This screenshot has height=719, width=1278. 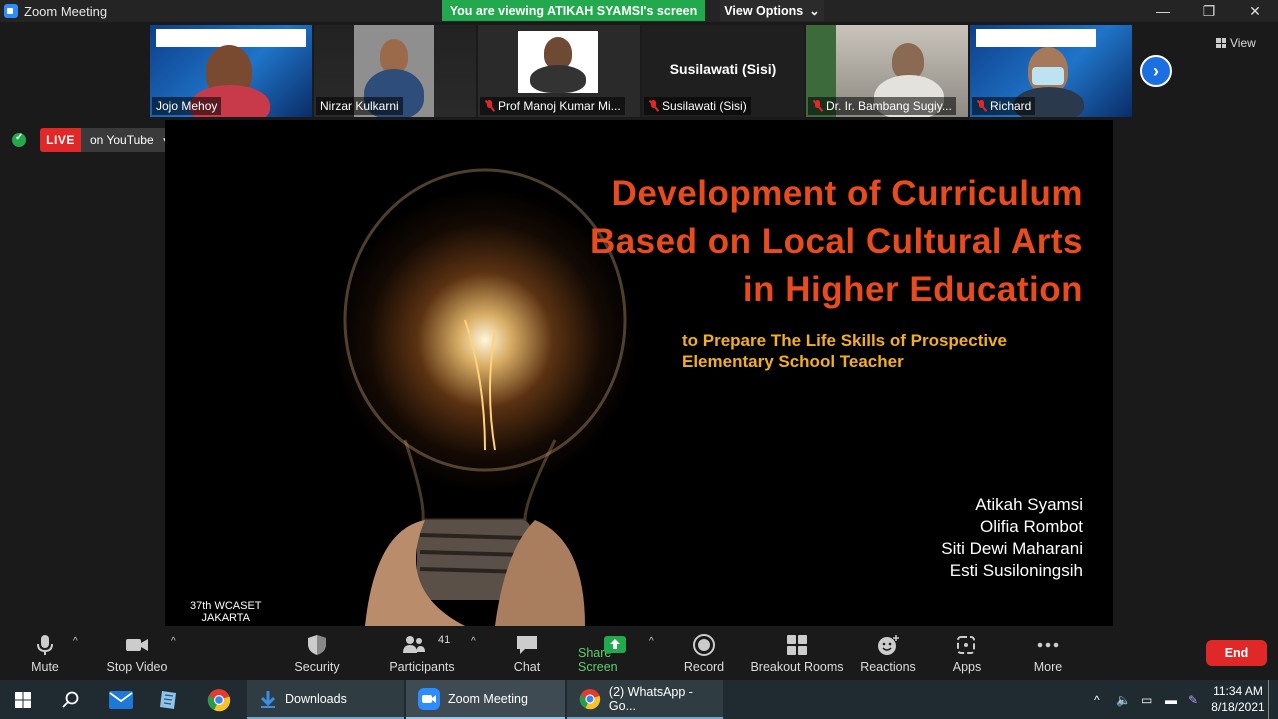 What do you see at coordinates (573, 10) in the screenshot?
I see `viewing-screen-banner: You are viewing ATIKAH SYAMSI's screen` at bounding box center [573, 10].